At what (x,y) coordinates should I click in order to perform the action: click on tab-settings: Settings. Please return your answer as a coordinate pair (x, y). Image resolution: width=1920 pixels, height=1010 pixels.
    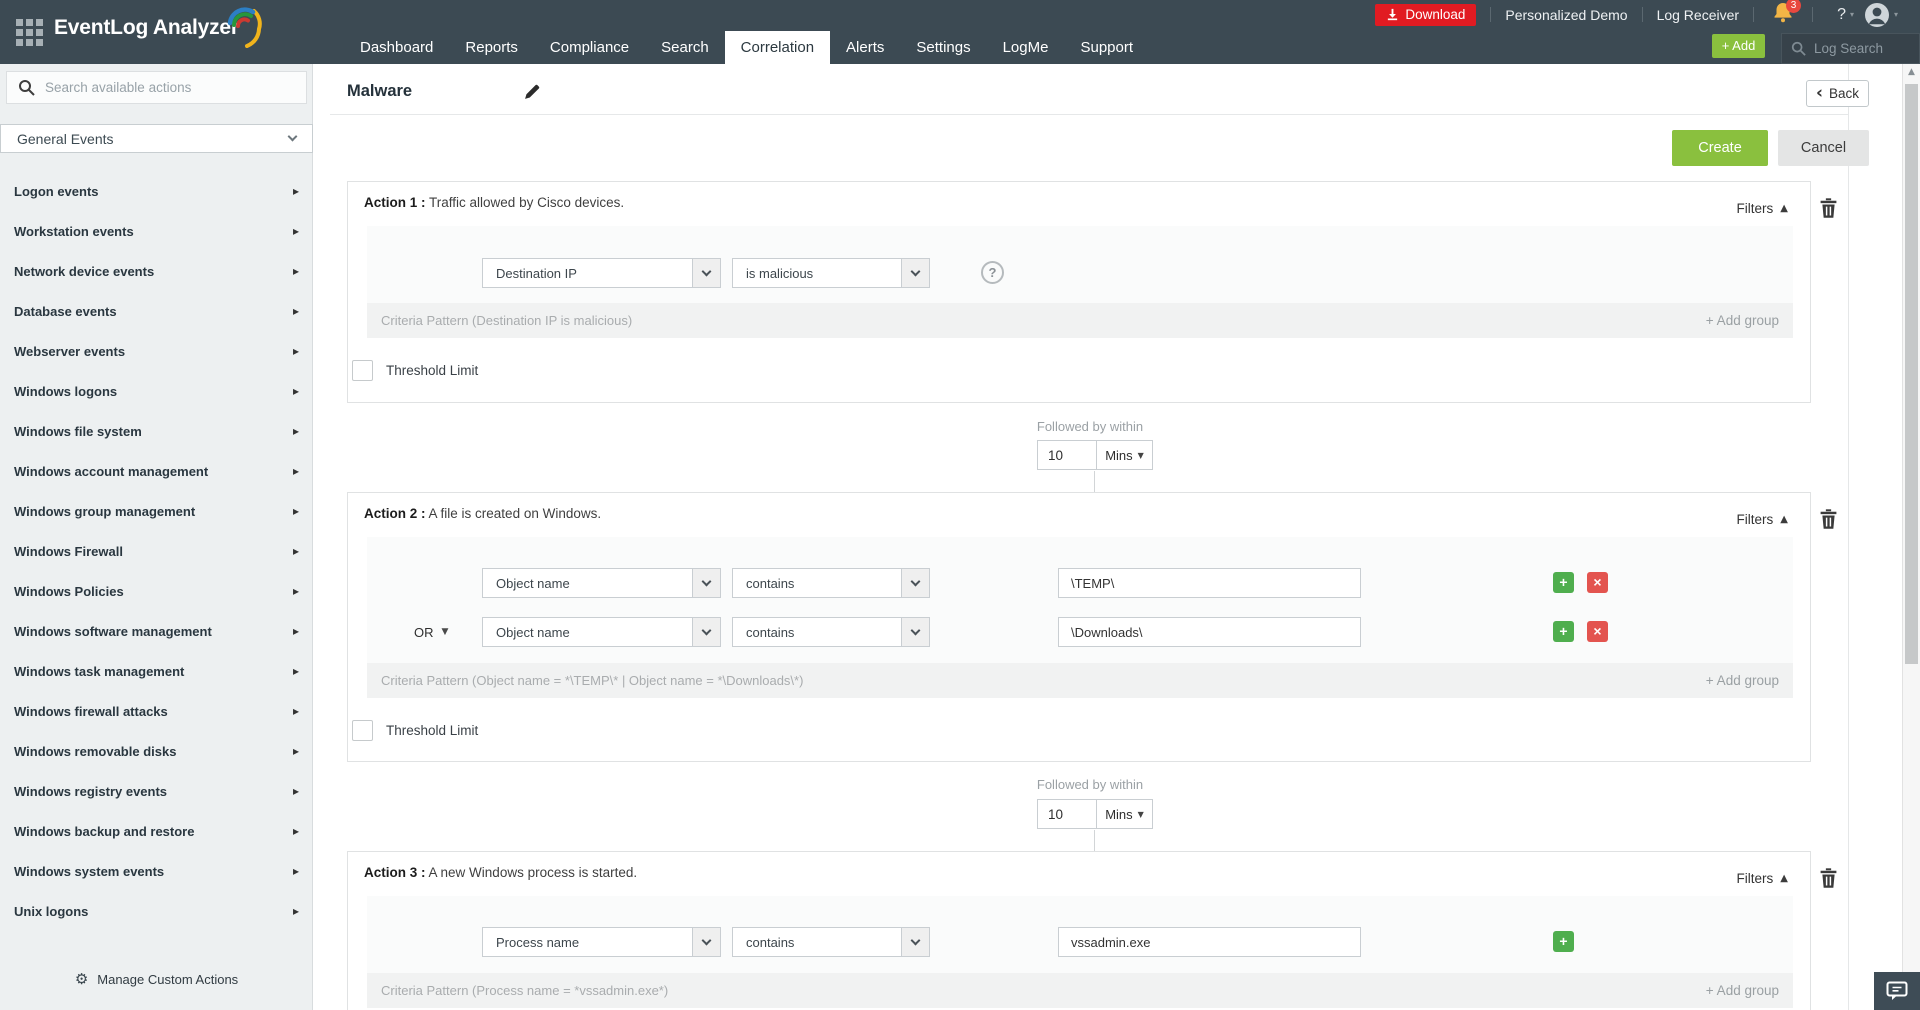
    Looking at the image, I should click on (943, 47).